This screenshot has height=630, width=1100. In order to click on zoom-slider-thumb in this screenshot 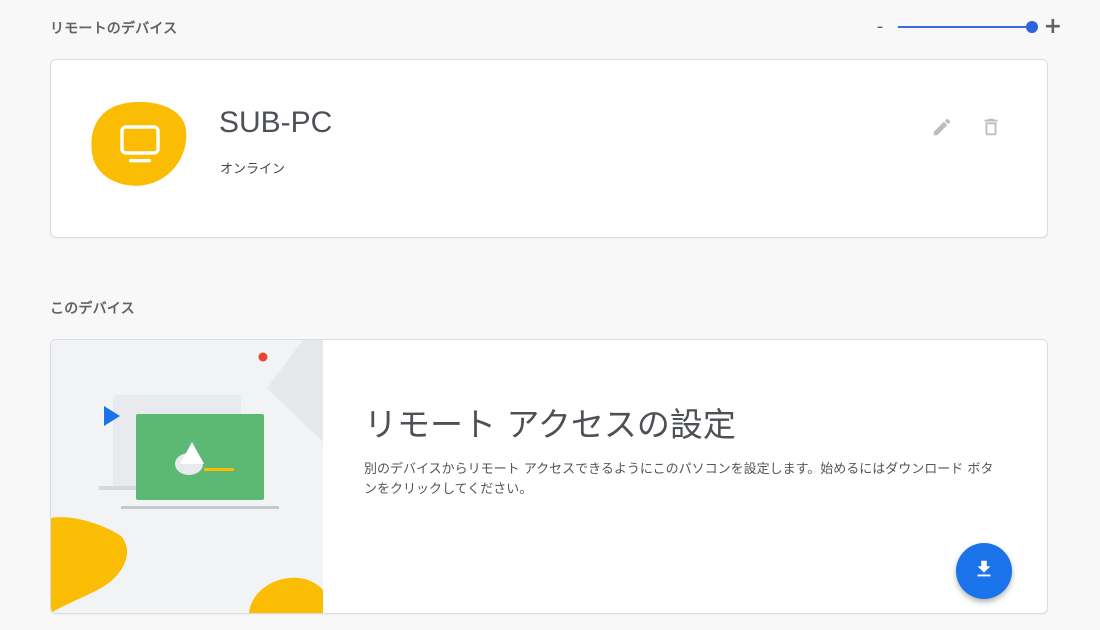, I will do `click(1032, 27)`.